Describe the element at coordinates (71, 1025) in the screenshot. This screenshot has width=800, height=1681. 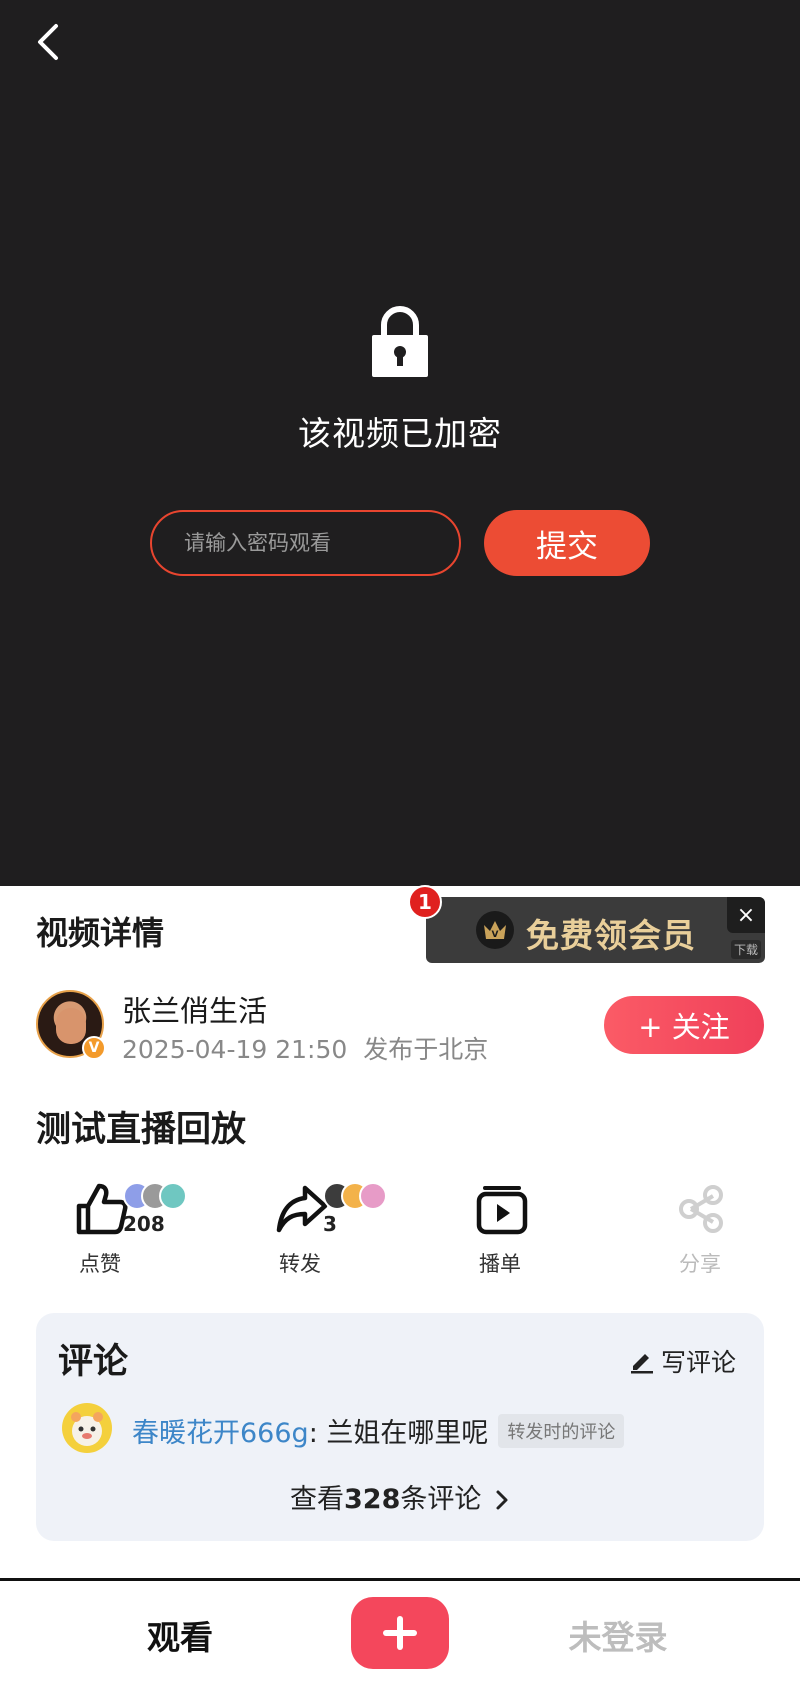
I see `author-avatar: V` at that location.